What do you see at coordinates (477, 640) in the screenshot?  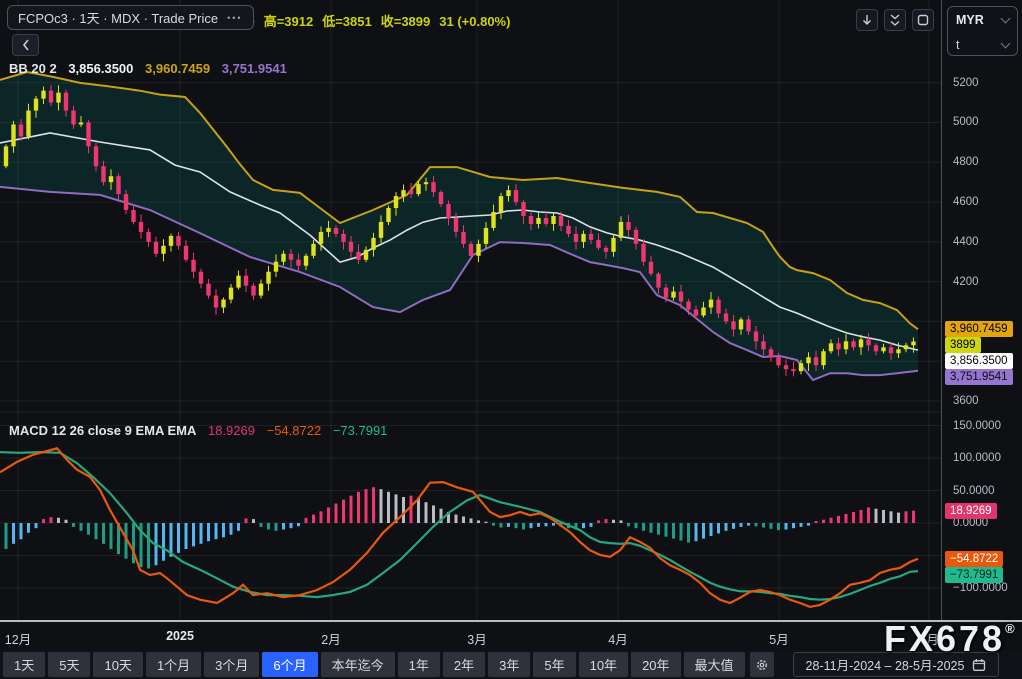 I see `time-label: 3月` at bounding box center [477, 640].